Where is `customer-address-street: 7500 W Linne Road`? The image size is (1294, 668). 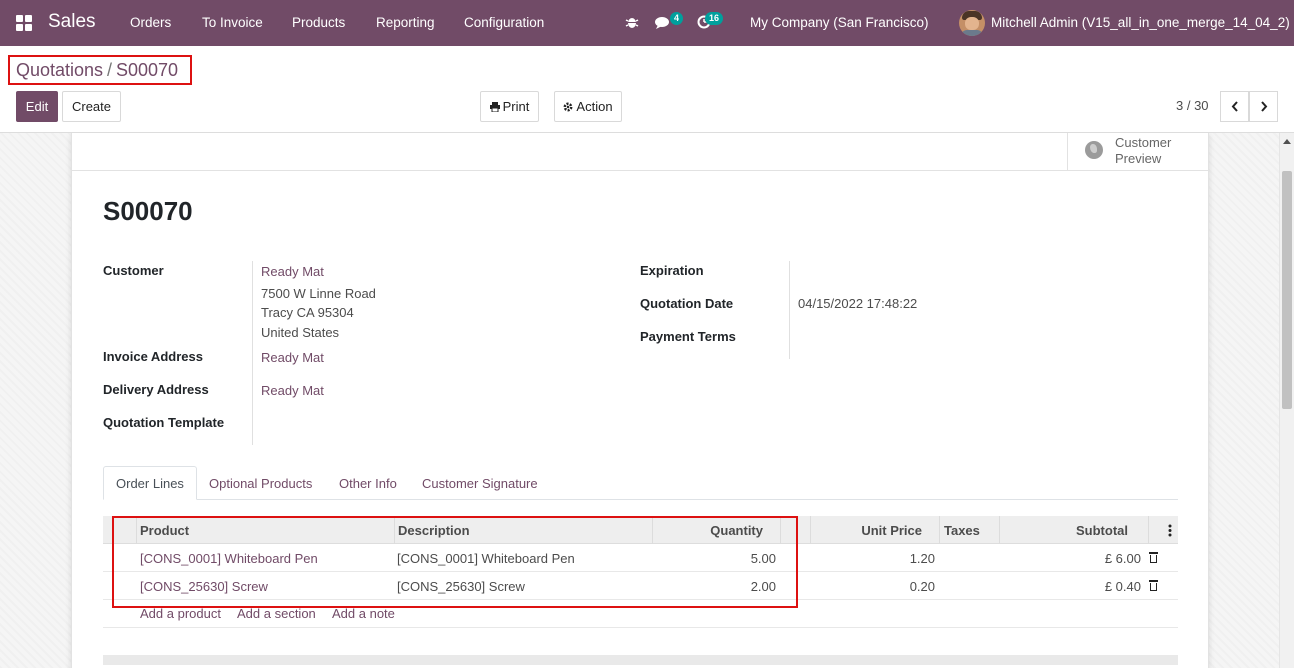
customer-address-street: 7500 W Linne Road is located at coordinates (318, 293).